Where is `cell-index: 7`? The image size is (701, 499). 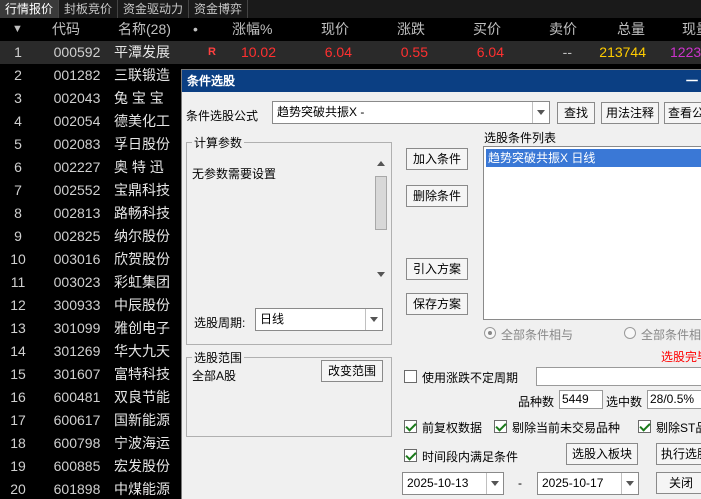 cell-index: 7 is located at coordinates (18, 190).